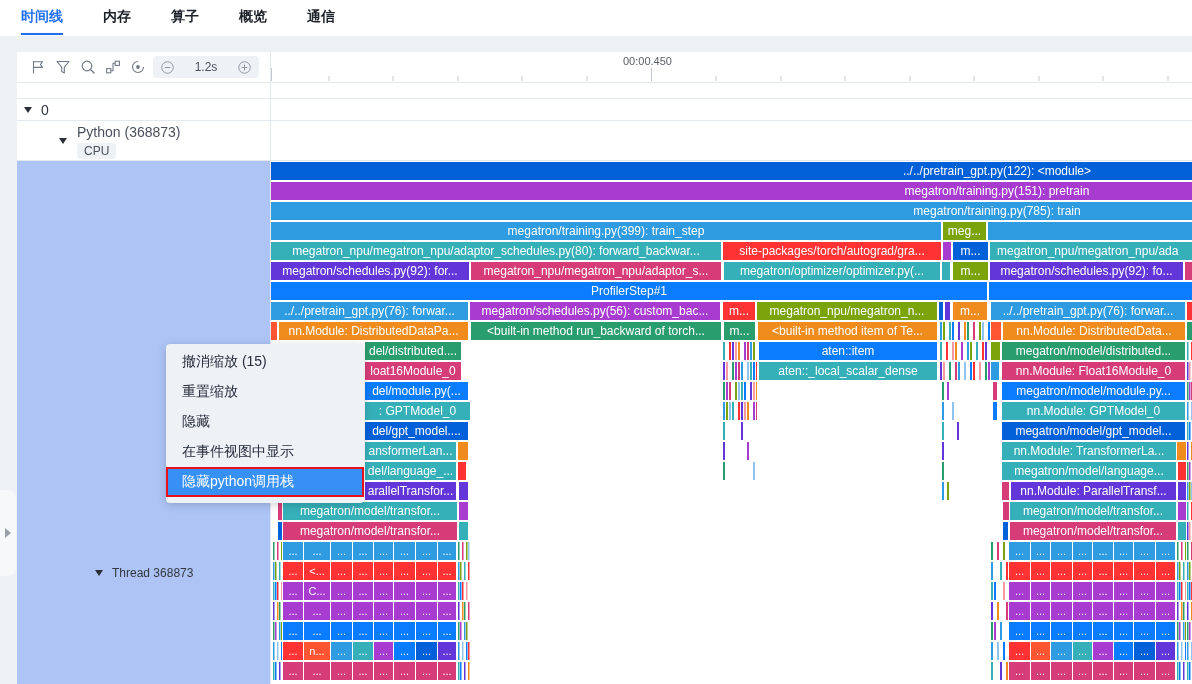 Image resolution: width=1192 pixels, height=684 pixels. I want to click on menu-item: 隐藏python调用栈, so click(265, 482).